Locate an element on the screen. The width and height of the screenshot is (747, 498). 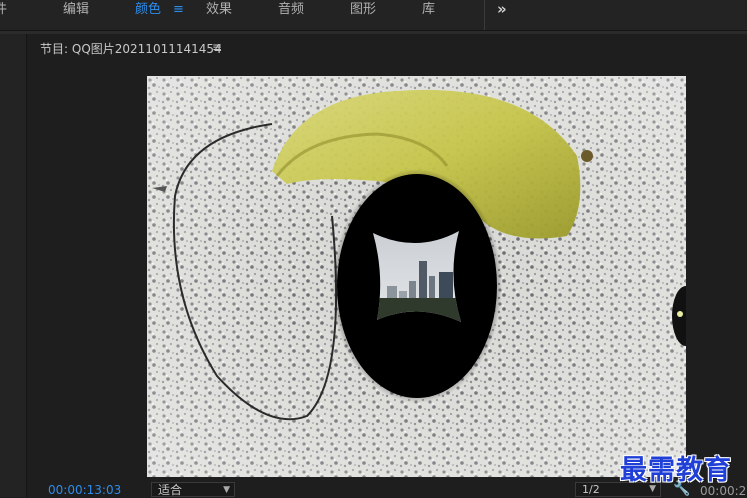
tab-audio: 音频 is located at coordinates (291, 10).